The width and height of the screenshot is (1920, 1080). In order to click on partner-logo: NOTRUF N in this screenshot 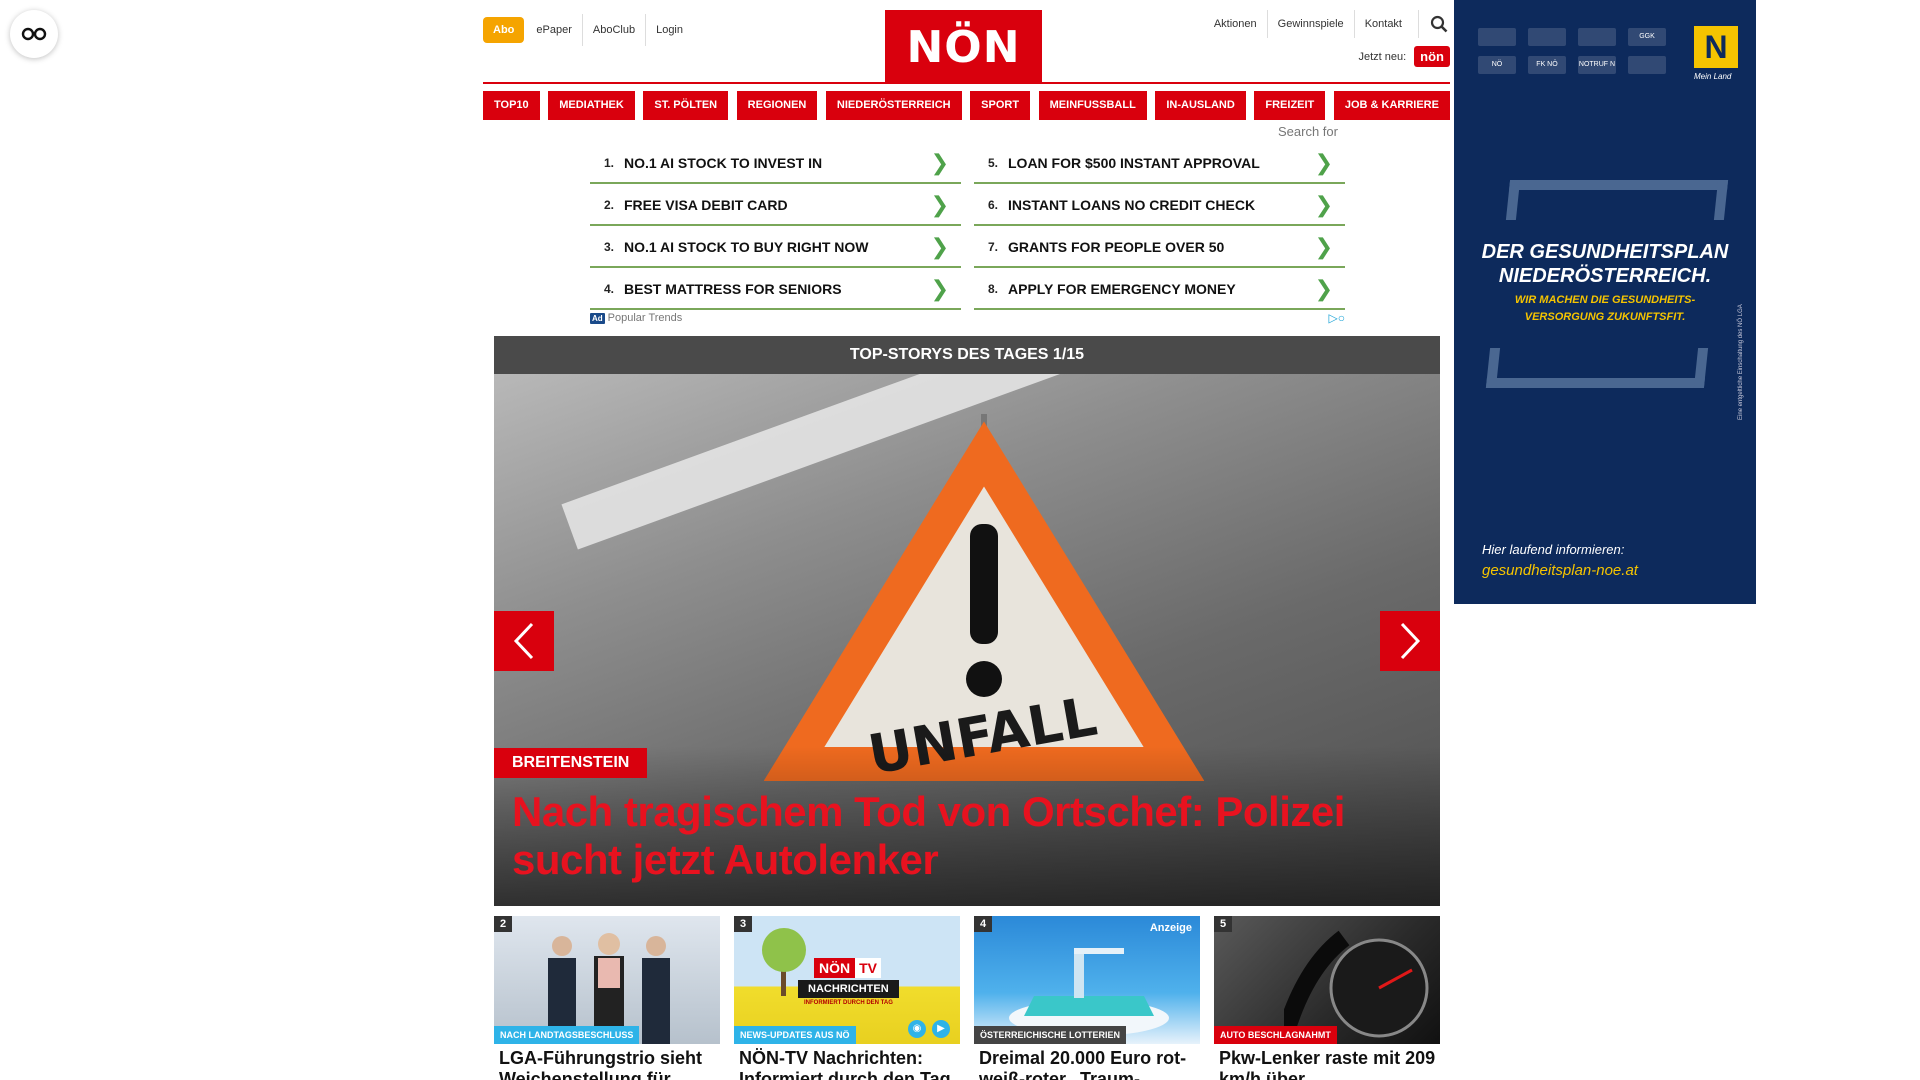, I will do `click(1597, 65)`.